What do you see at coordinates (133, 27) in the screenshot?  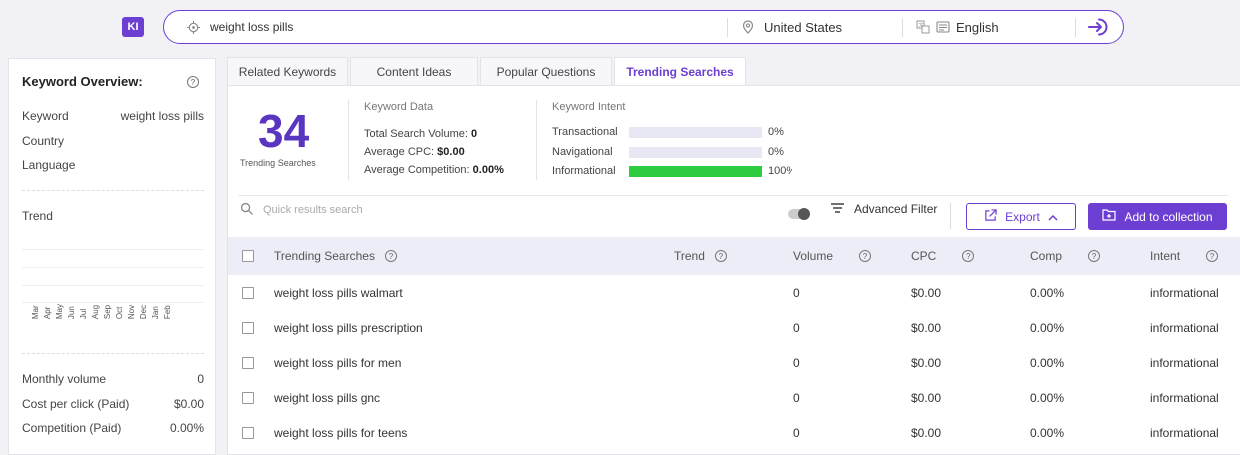 I see `app-logo: KI` at bounding box center [133, 27].